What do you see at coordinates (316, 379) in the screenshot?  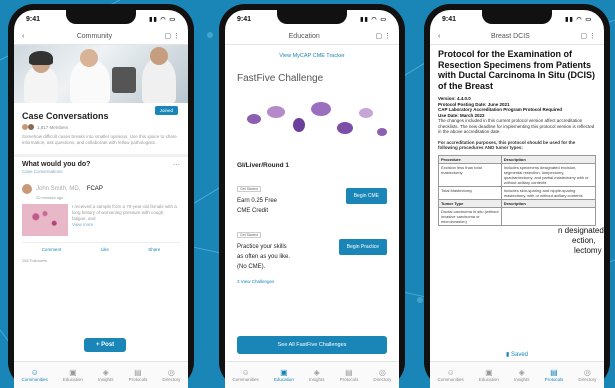 I see `tab-label: Insights` at bounding box center [316, 379].